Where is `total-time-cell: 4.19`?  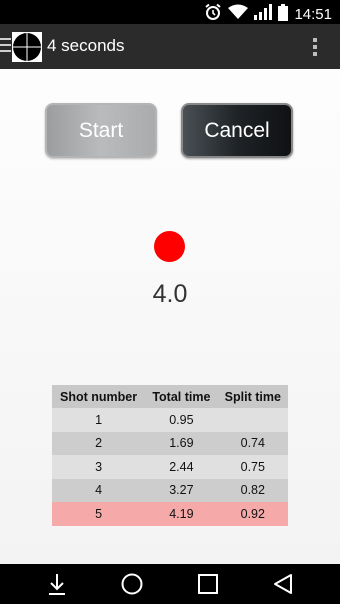
total-time-cell: 4.19 is located at coordinates (181, 514).